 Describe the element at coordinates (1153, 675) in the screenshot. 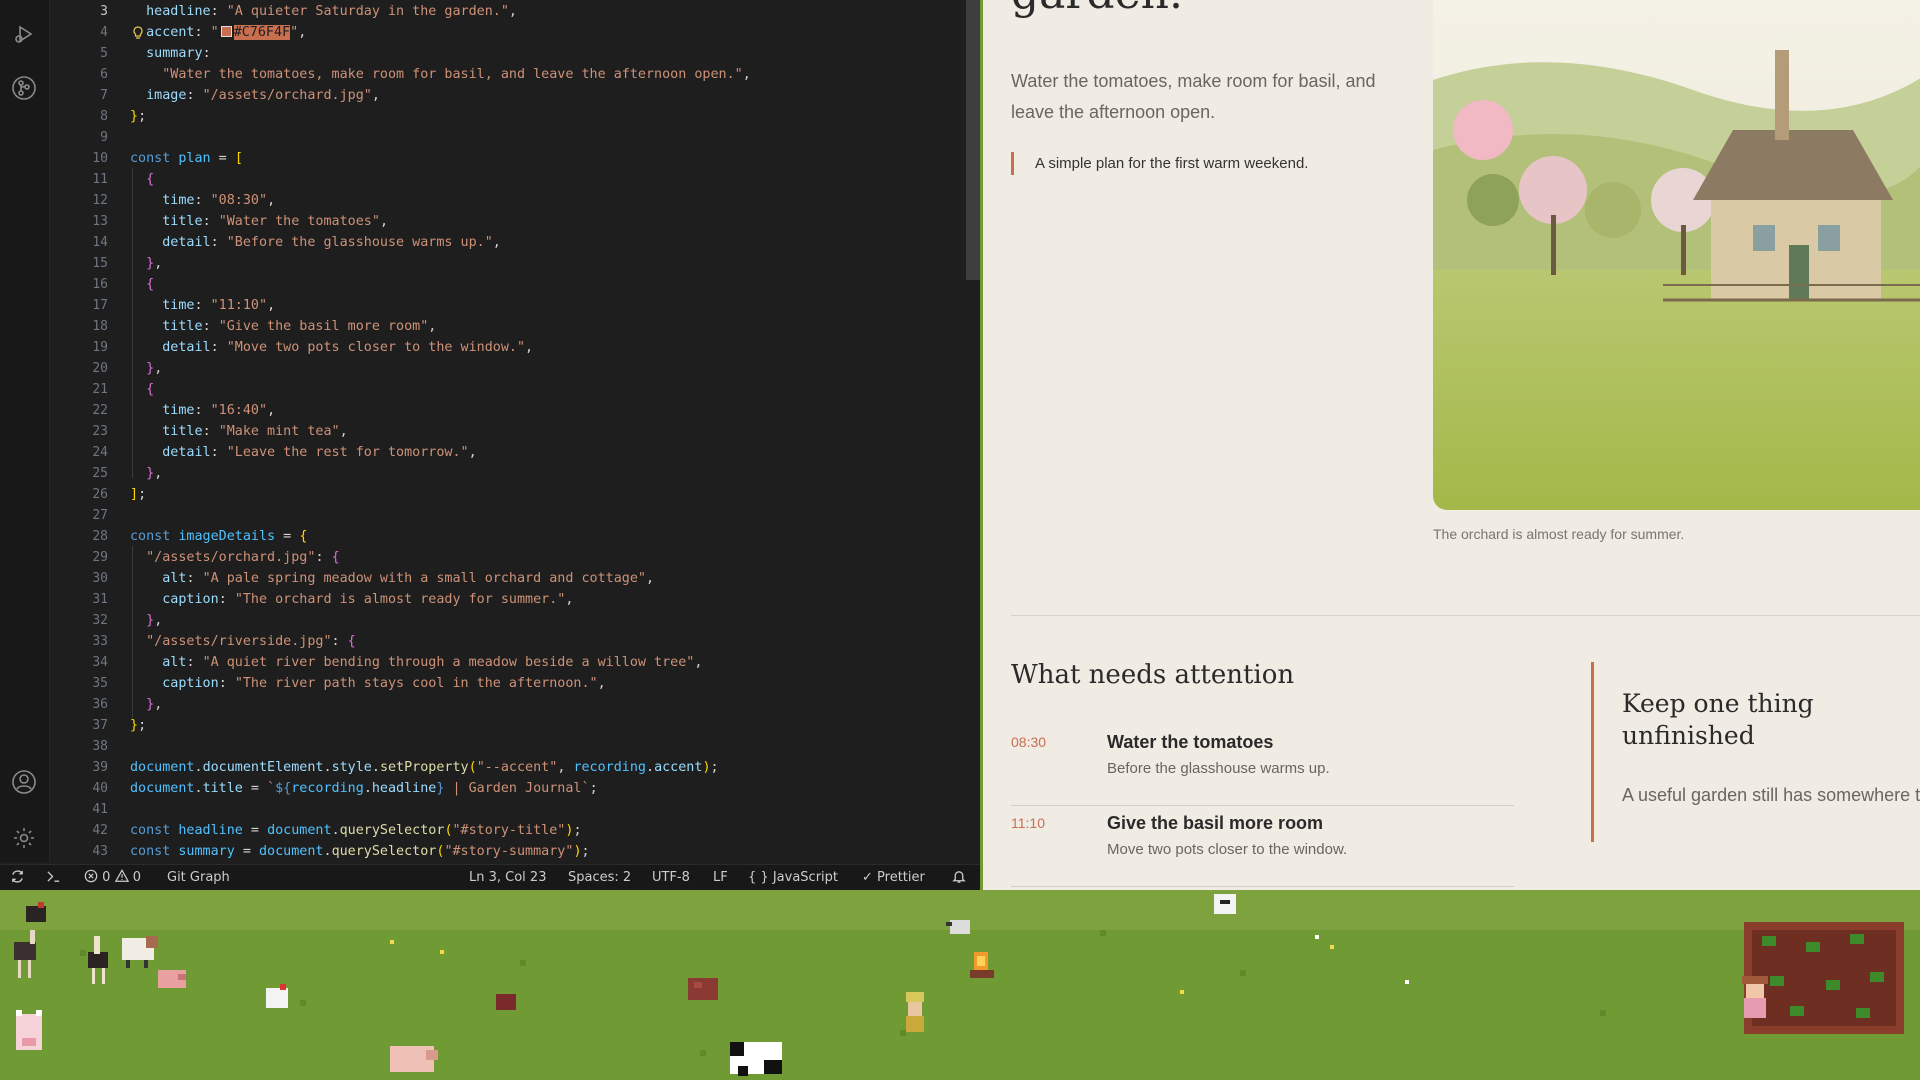

I see `attention-heading: What needs attention` at that location.